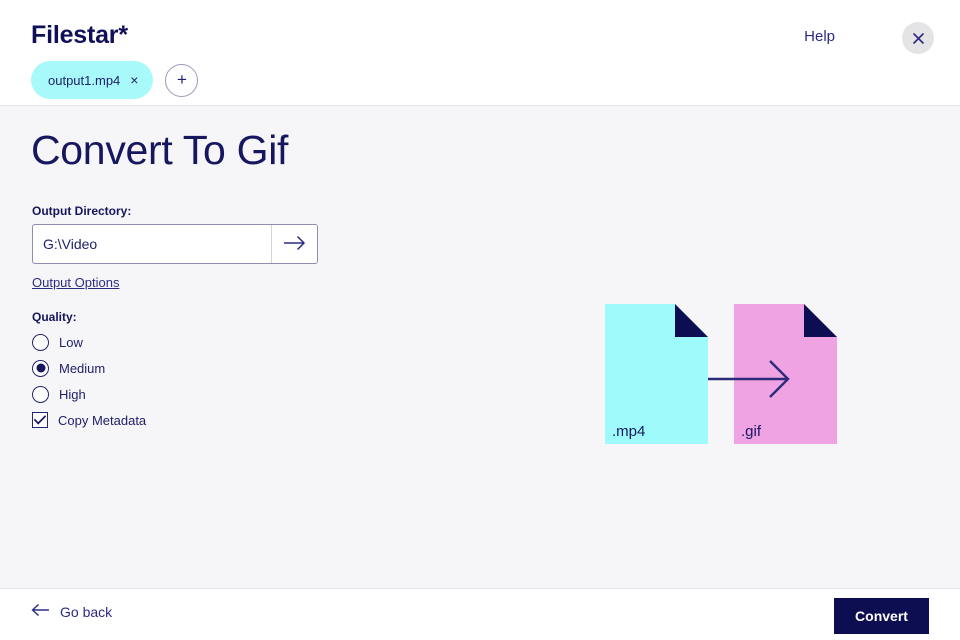 This screenshot has height=640, width=960. Describe the element at coordinates (86, 611) in the screenshot. I see `go-back-label: Go back` at that location.